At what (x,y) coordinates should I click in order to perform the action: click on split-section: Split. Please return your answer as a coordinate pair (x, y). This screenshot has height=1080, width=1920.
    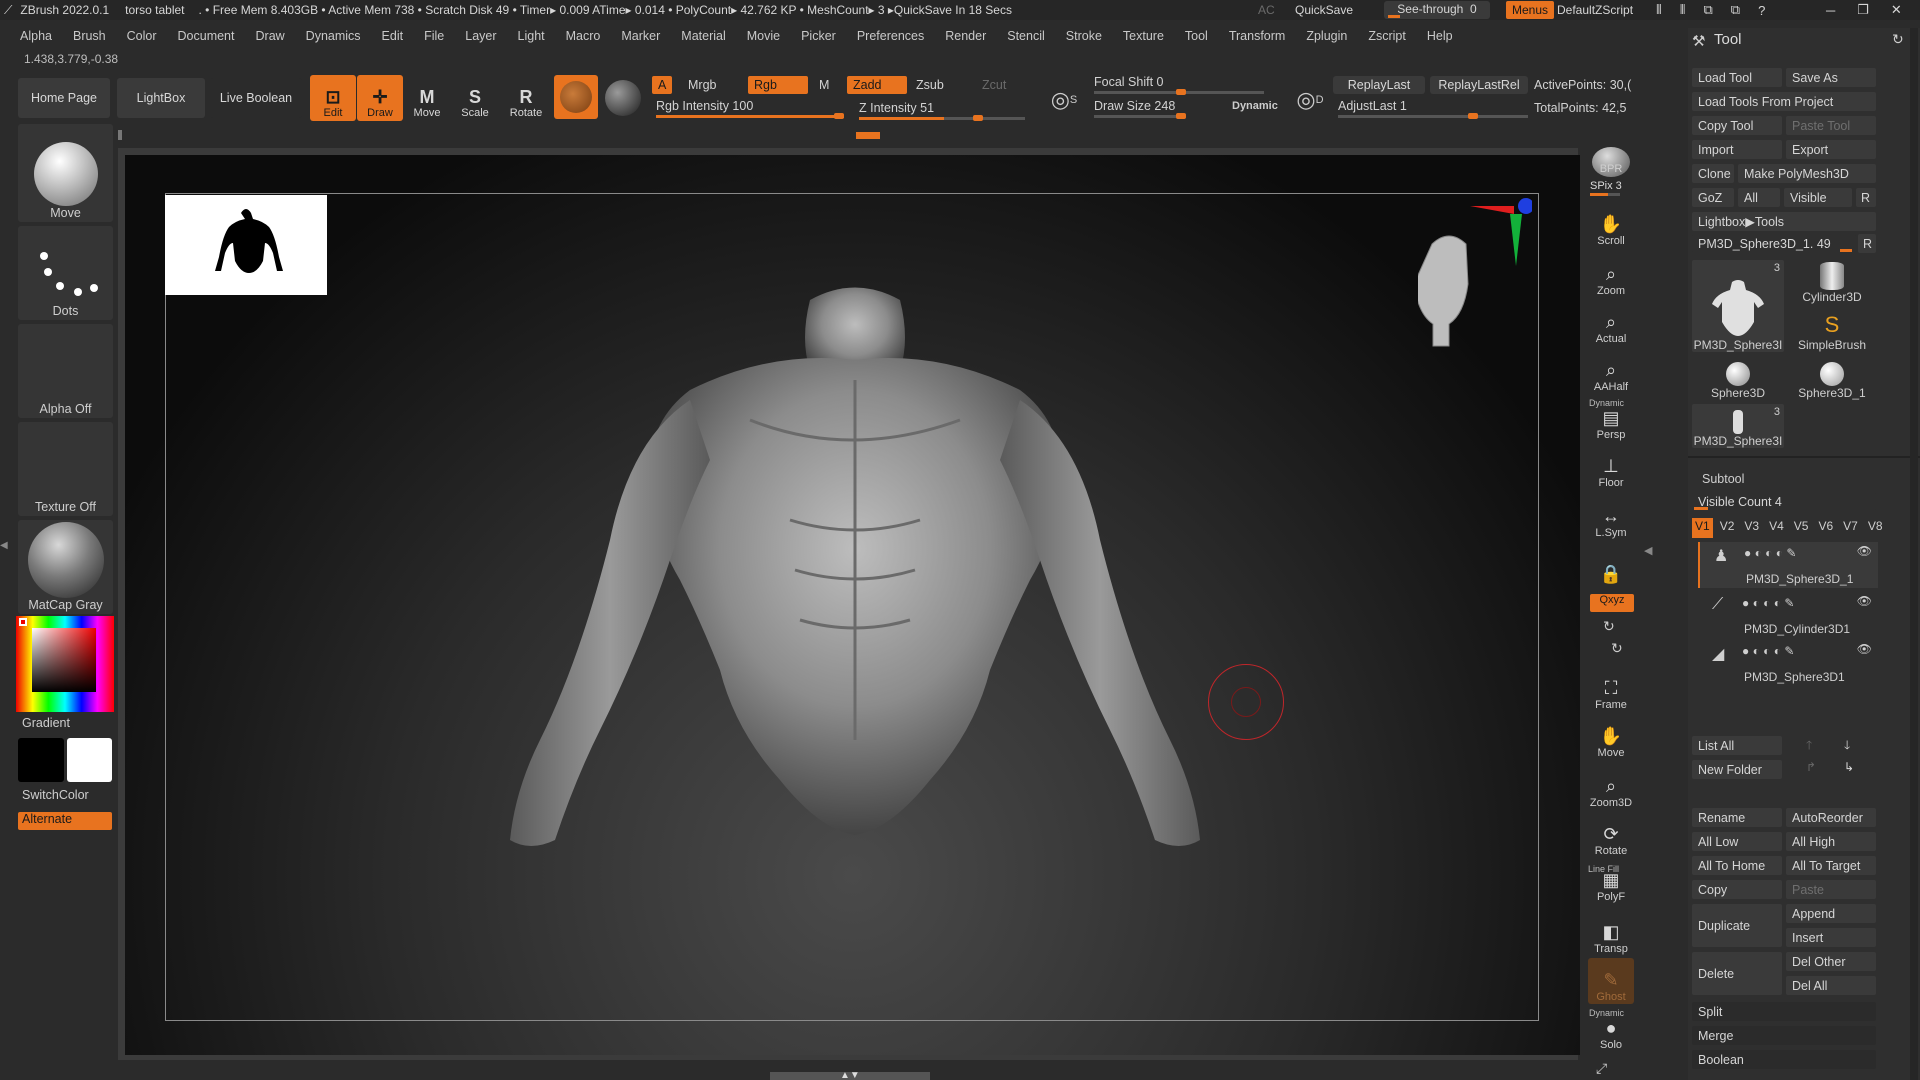
    Looking at the image, I should click on (1784, 1011).